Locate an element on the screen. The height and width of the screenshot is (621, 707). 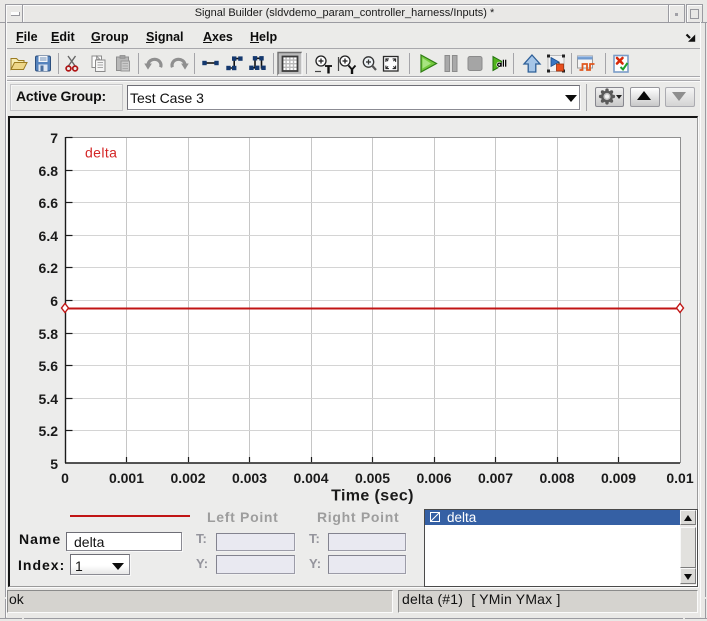
svg-text: 0.01 is located at coordinates (679, 478).